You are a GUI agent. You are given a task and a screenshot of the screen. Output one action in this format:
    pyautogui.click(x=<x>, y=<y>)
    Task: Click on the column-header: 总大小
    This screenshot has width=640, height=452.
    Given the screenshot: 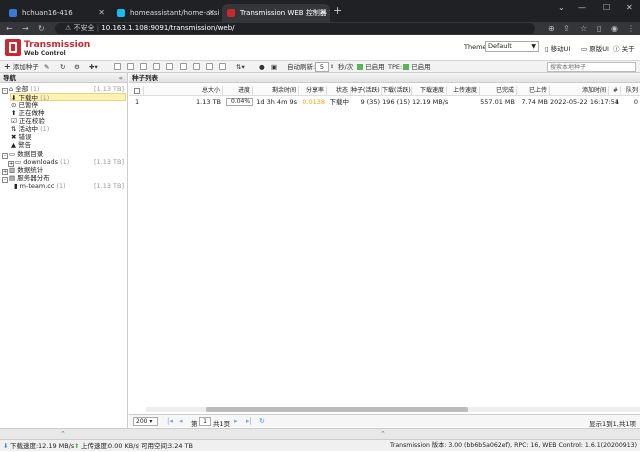 What is the action you would take?
    pyautogui.click(x=203, y=91)
    